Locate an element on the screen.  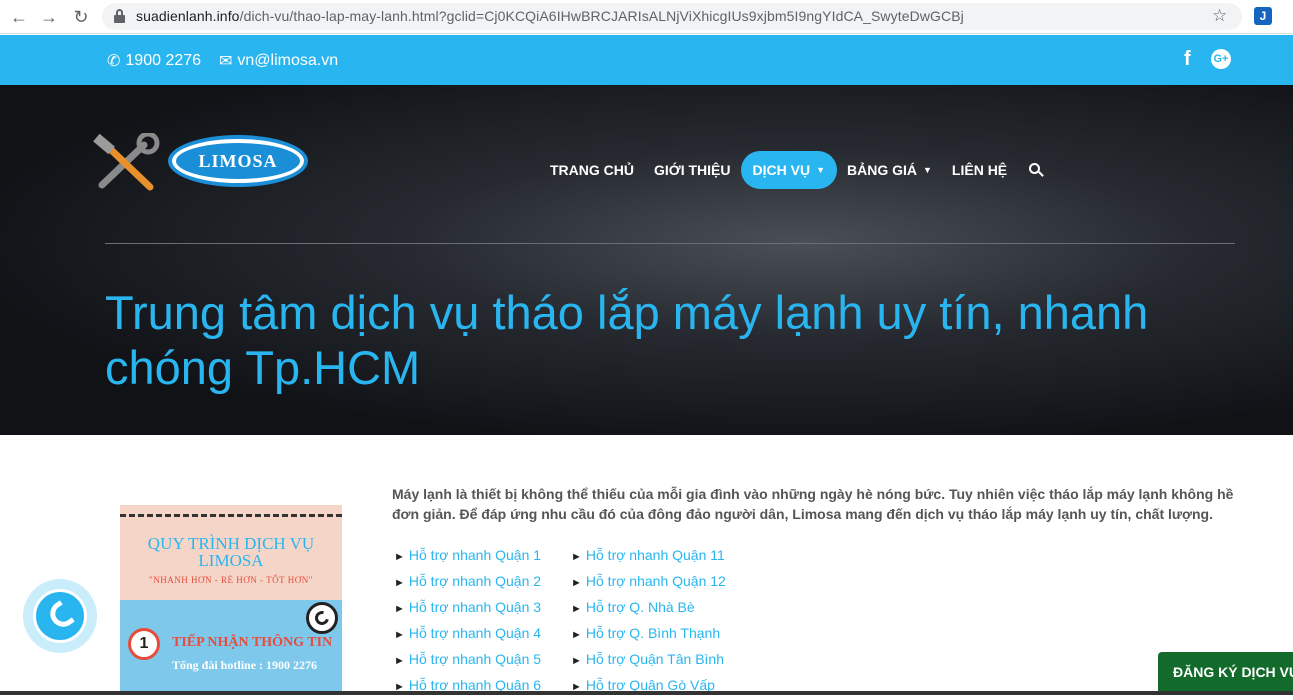
link-text: Hỗ trợ nhanh Quận 1 is located at coordinates (475, 555).